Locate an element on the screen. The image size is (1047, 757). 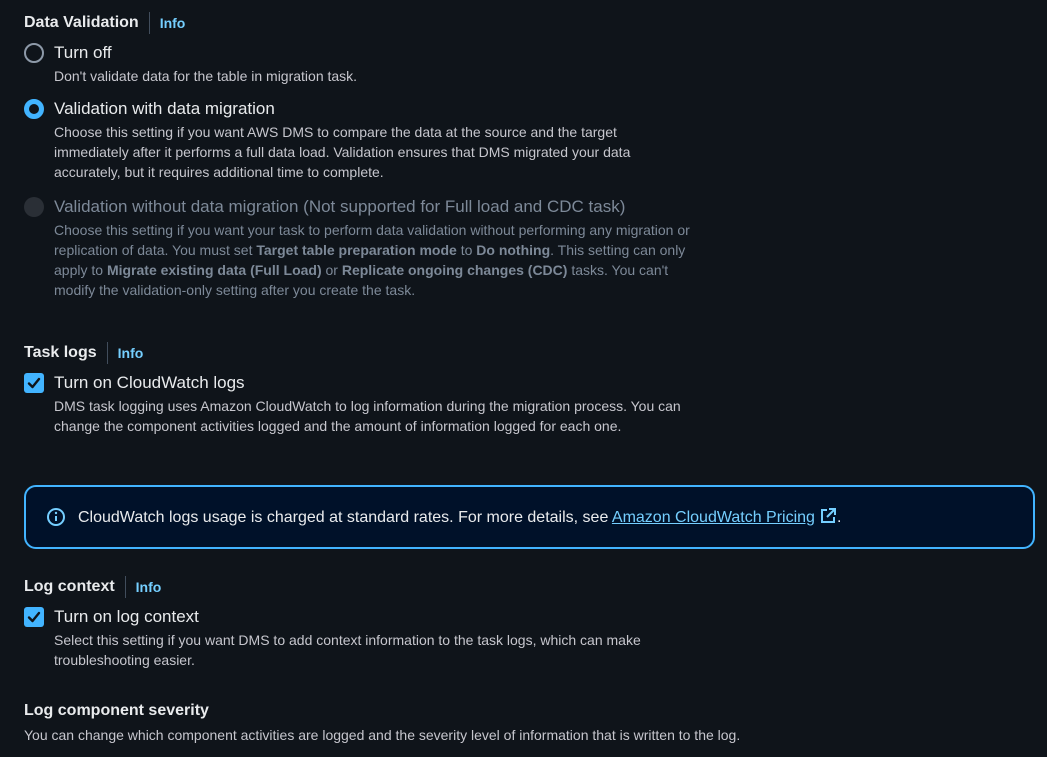
cloudwatch-logs-label: Turn on CloudWatch logs is located at coordinates (149, 382).